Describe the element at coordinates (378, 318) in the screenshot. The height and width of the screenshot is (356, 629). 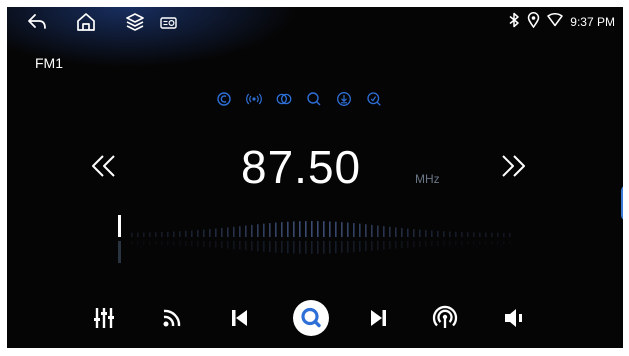
I see `next-icon` at that location.